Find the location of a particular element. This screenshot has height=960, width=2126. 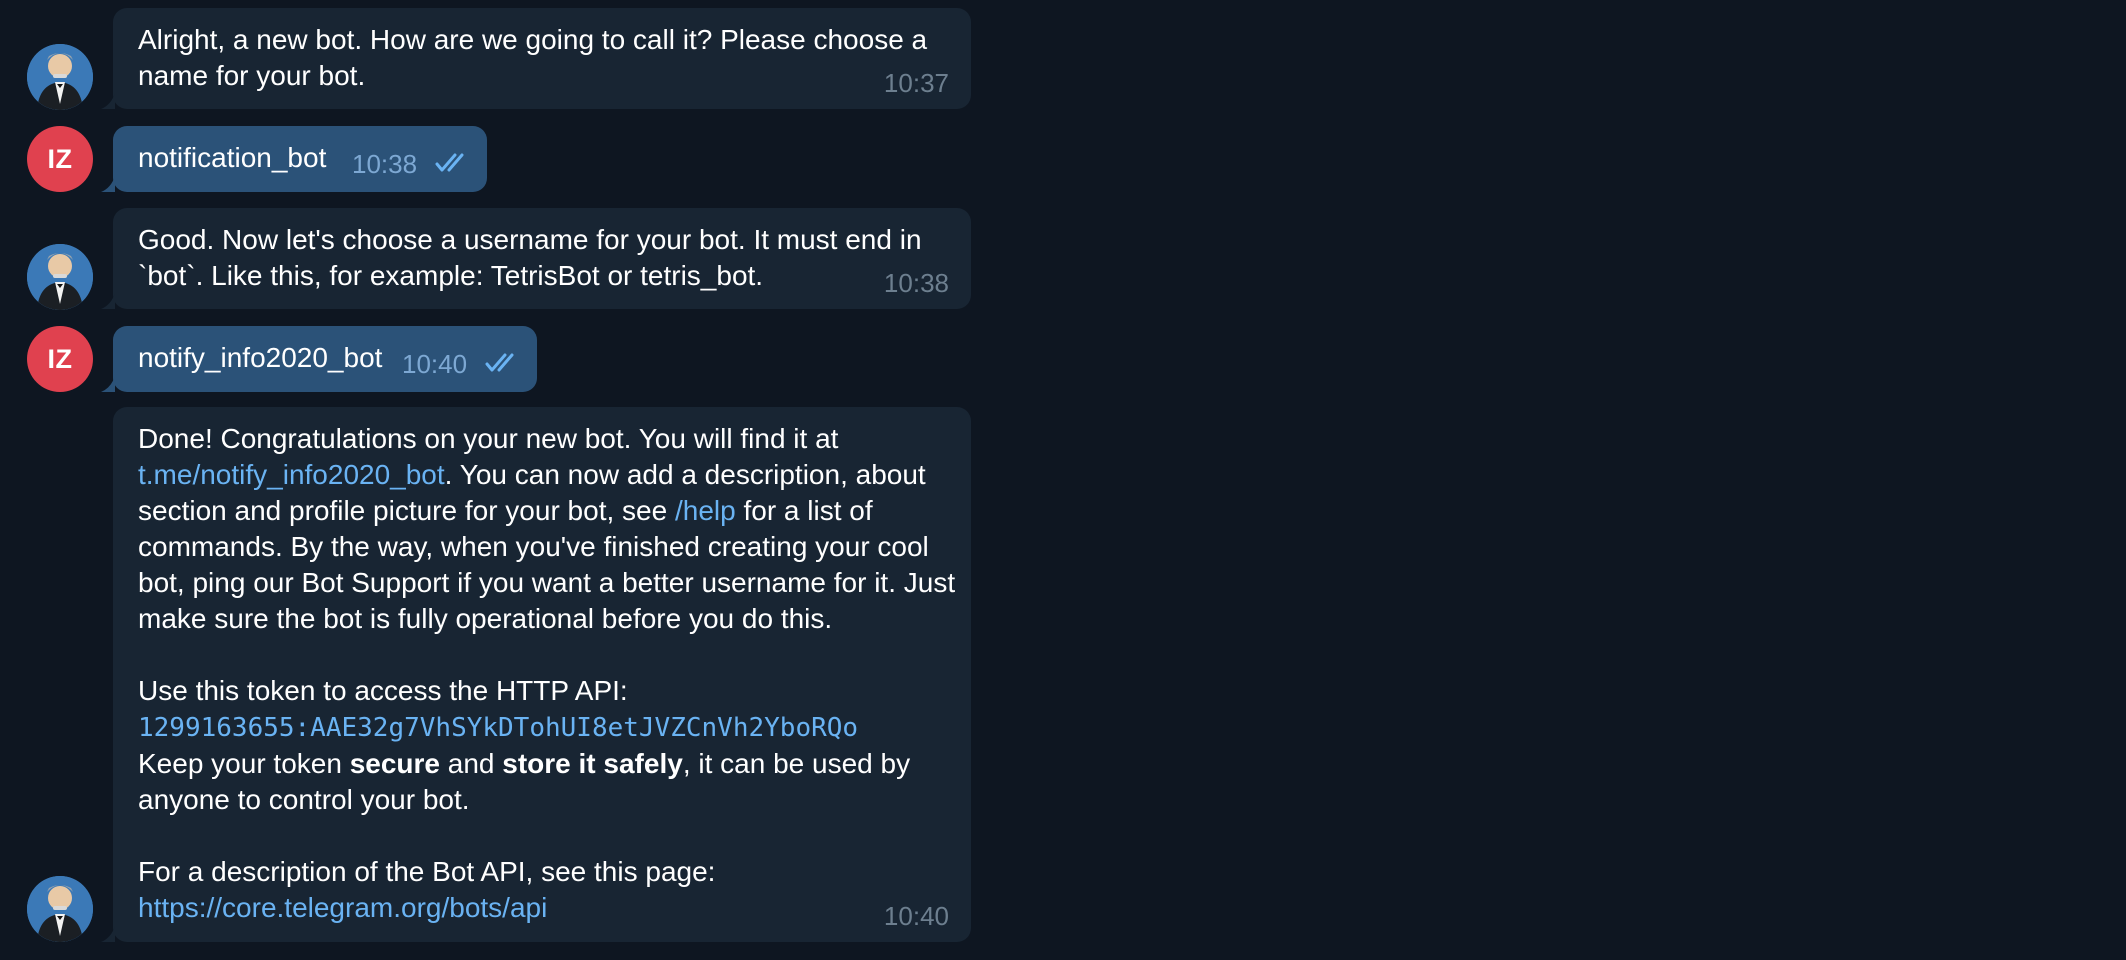

message-bubble-outgoing: notify_info2020_bot 10:40 is located at coordinates (319, 359).